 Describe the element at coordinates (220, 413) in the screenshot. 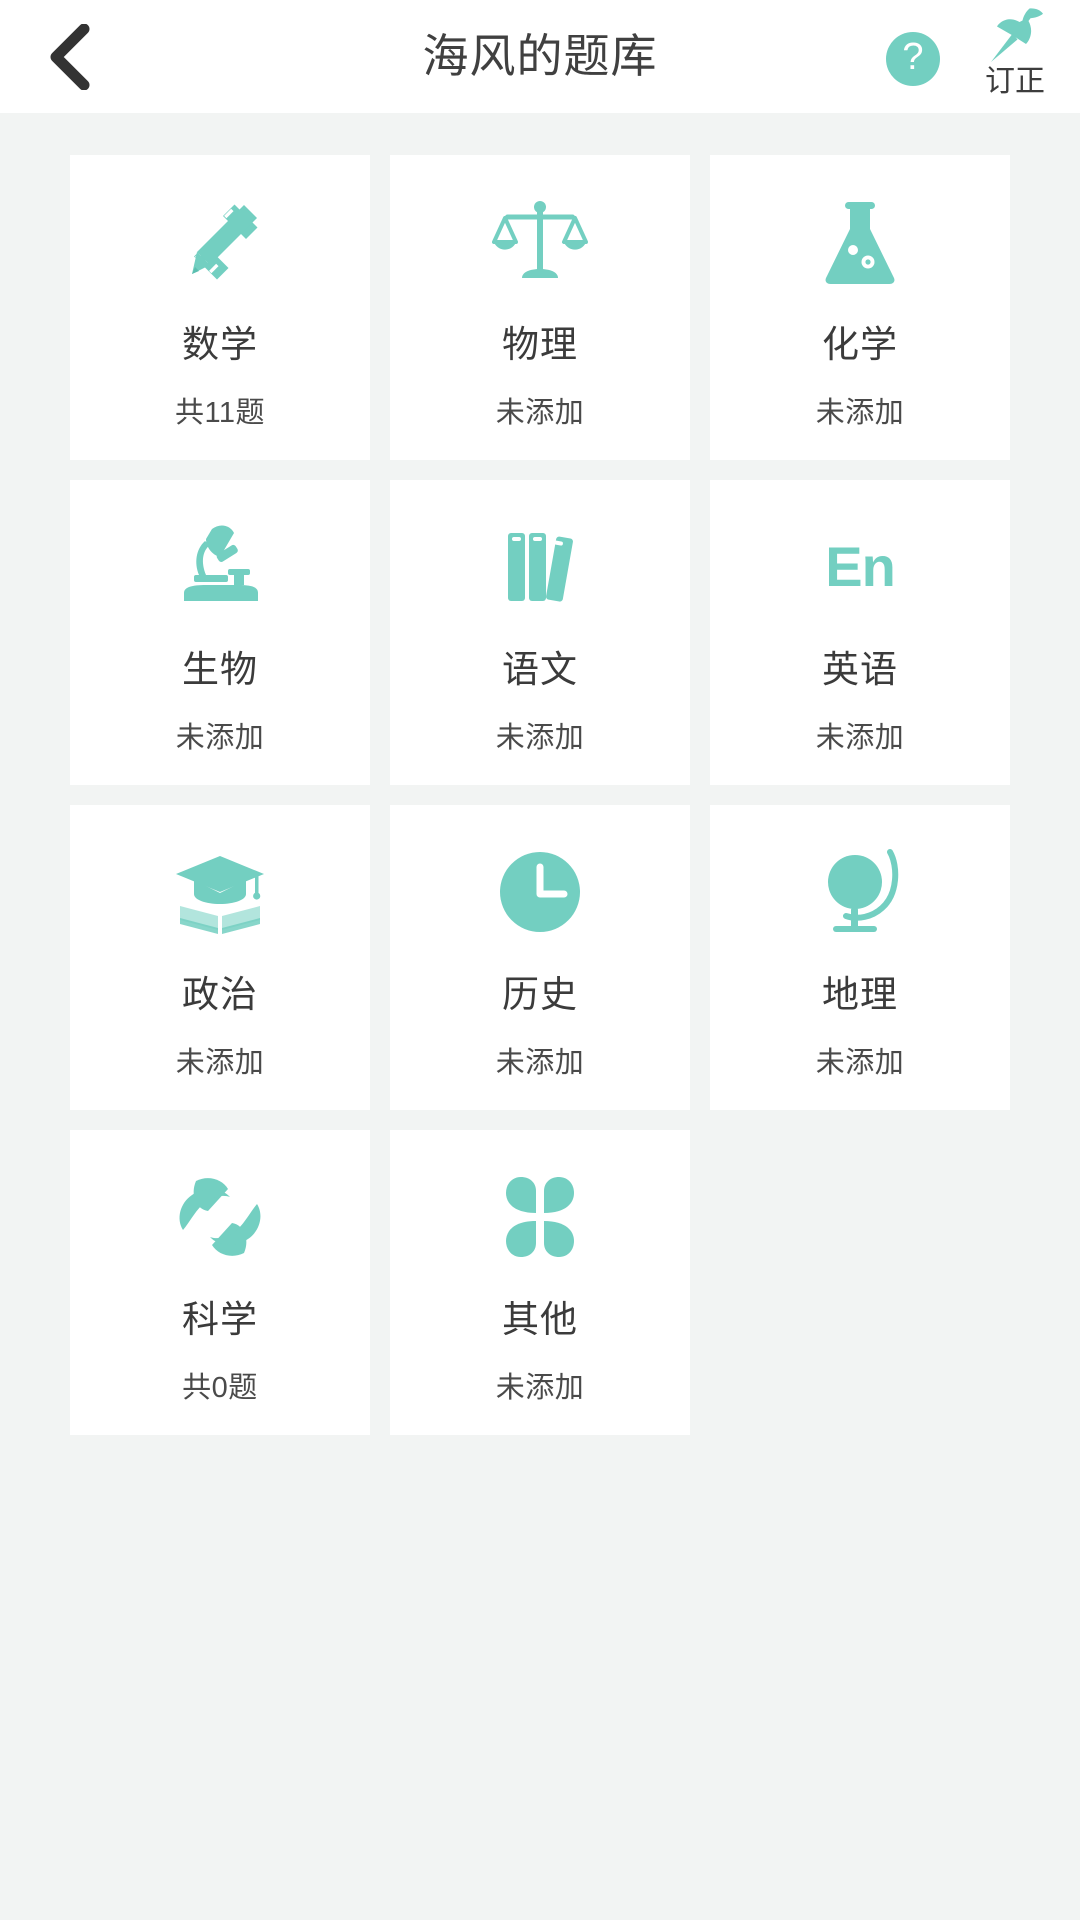

I see `card-status: 共11题` at that location.